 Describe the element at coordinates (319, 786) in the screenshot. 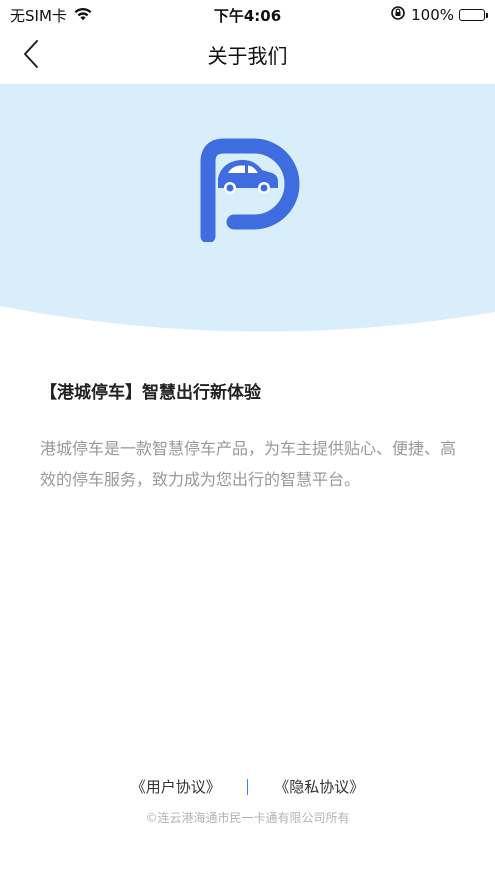

I see `privacy-agreement-link: 《隐私协议》` at that location.